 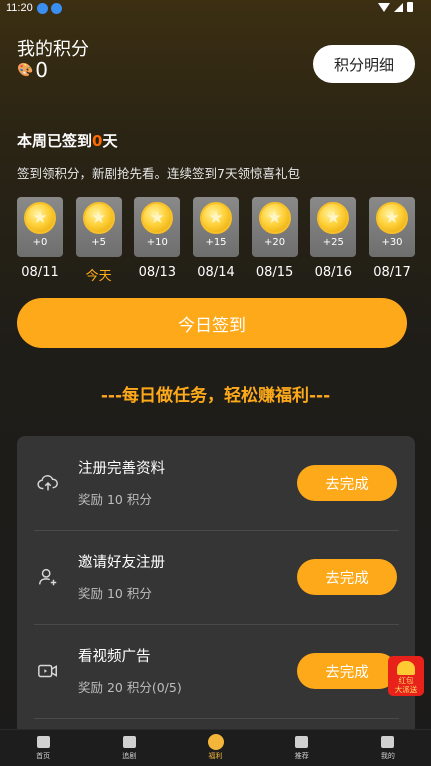 What do you see at coordinates (121, 469) in the screenshot?
I see `task-name: 注册完善资料` at bounding box center [121, 469].